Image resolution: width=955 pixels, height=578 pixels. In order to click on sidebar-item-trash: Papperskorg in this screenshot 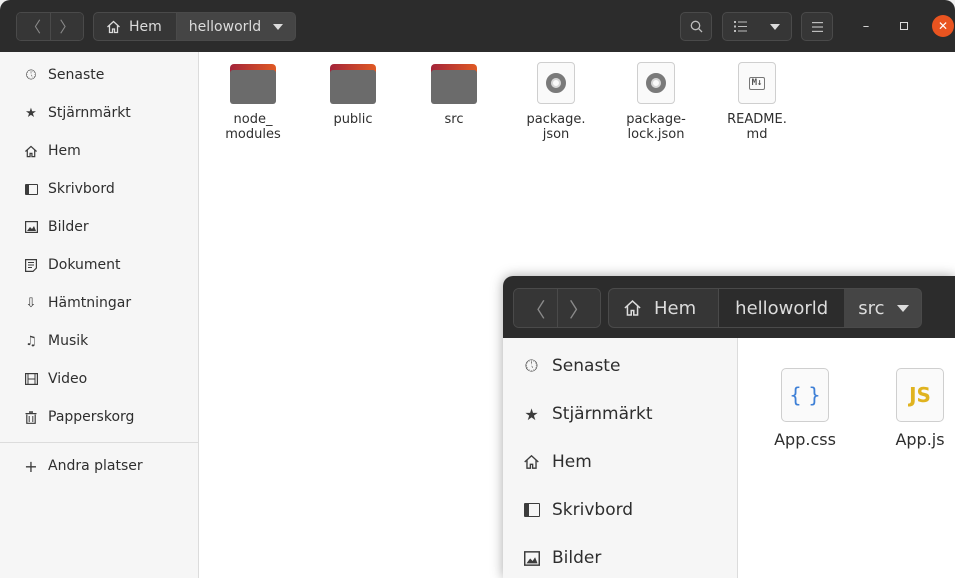, I will do `click(99, 417)`.